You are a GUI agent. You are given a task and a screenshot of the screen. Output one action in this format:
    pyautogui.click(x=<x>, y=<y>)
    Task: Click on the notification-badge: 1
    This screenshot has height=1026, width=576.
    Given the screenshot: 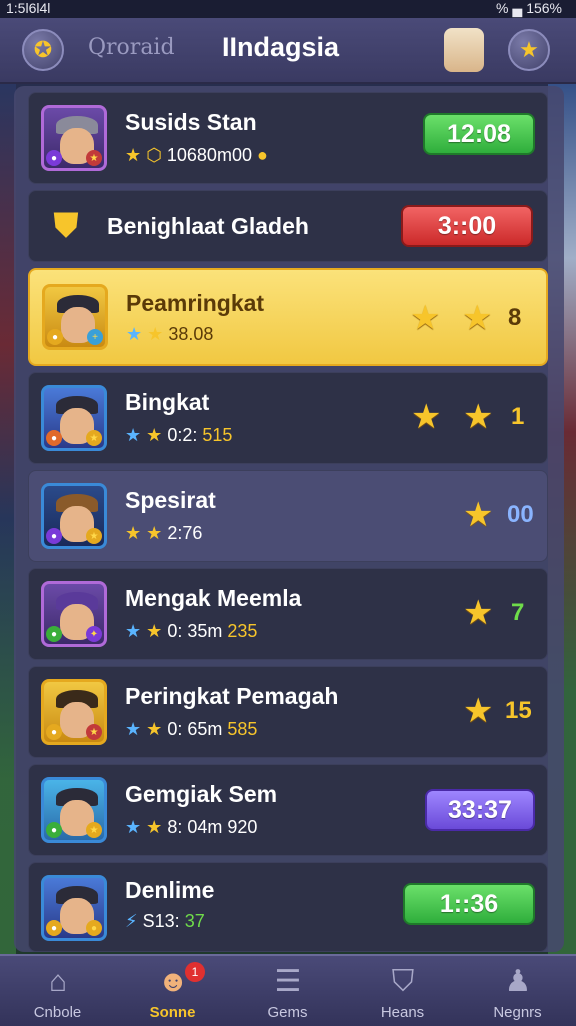 What is the action you would take?
    pyautogui.click(x=195, y=972)
    